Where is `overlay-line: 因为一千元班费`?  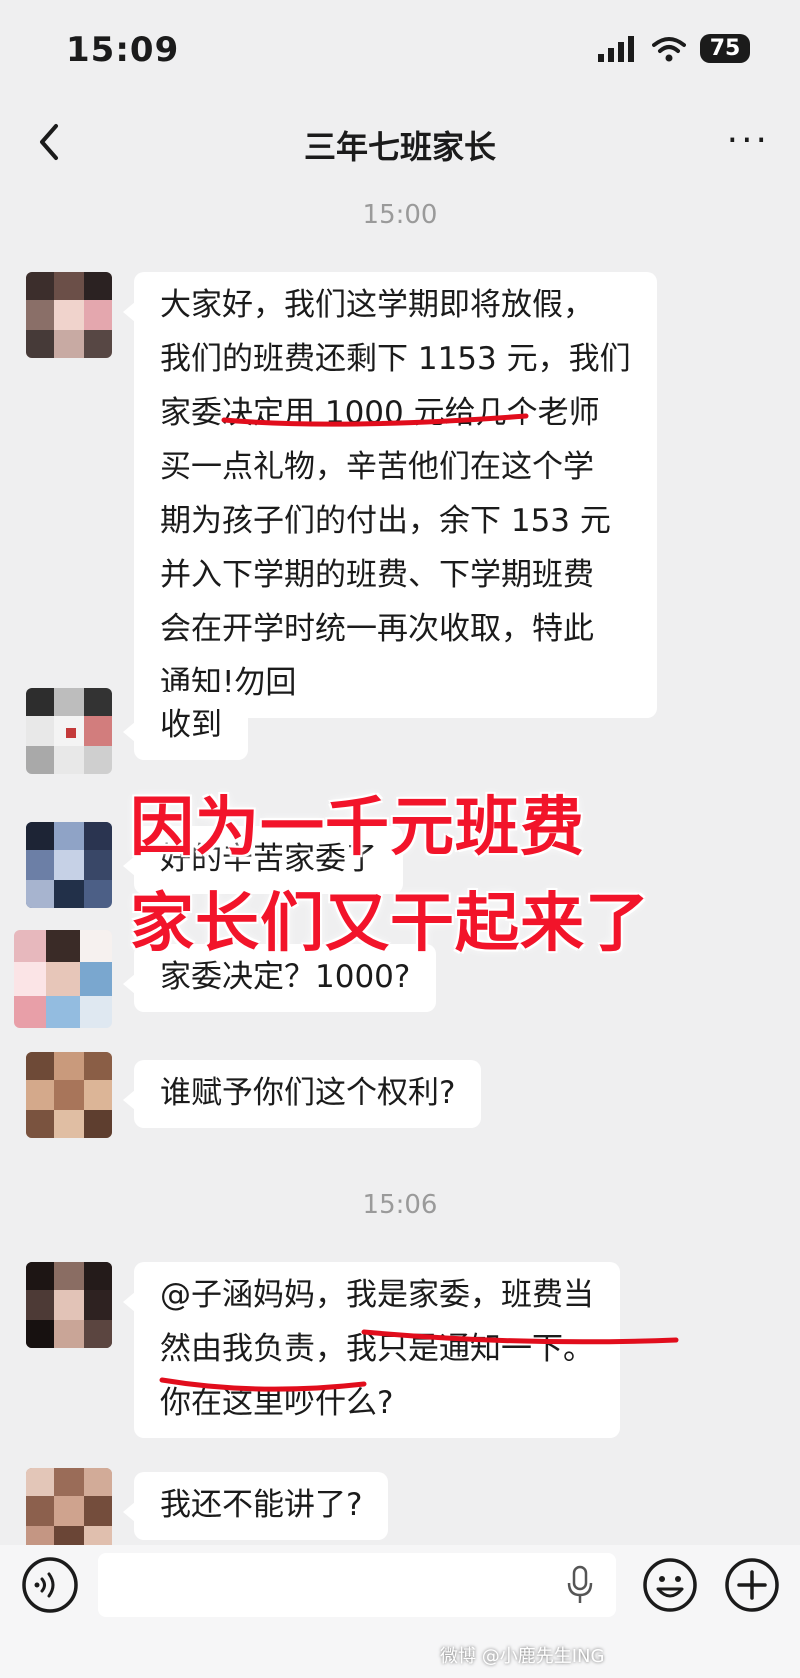 overlay-line: 因为一千元班费 is located at coordinates (357, 828).